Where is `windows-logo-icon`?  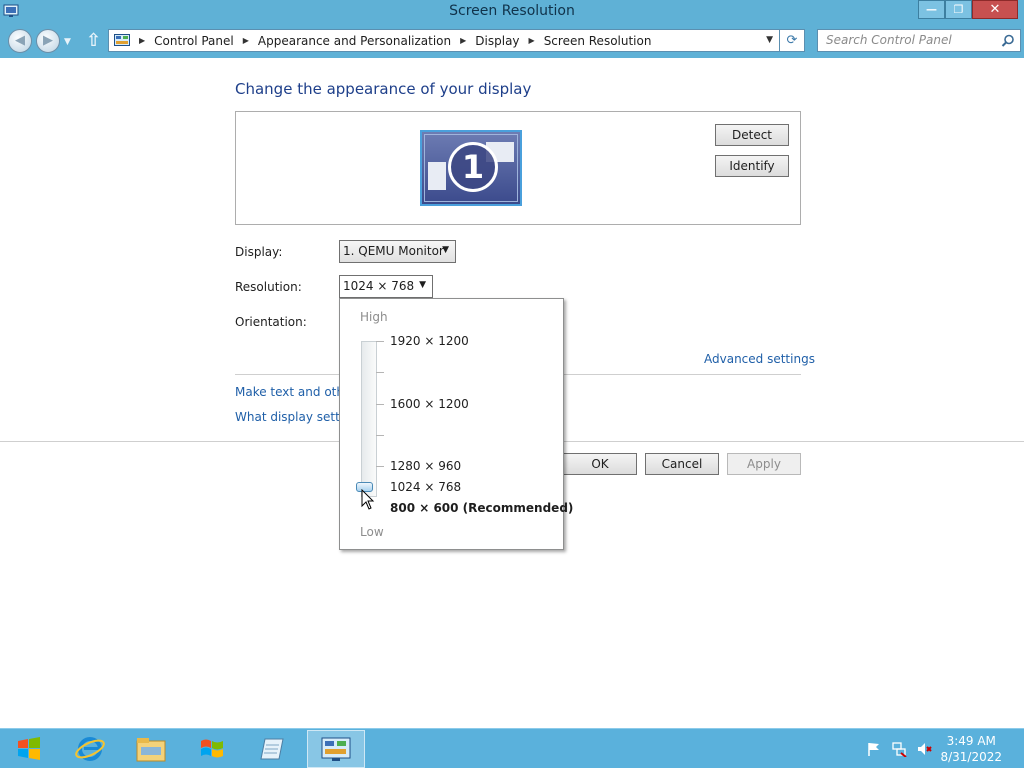 windows-logo-icon is located at coordinates (29, 748).